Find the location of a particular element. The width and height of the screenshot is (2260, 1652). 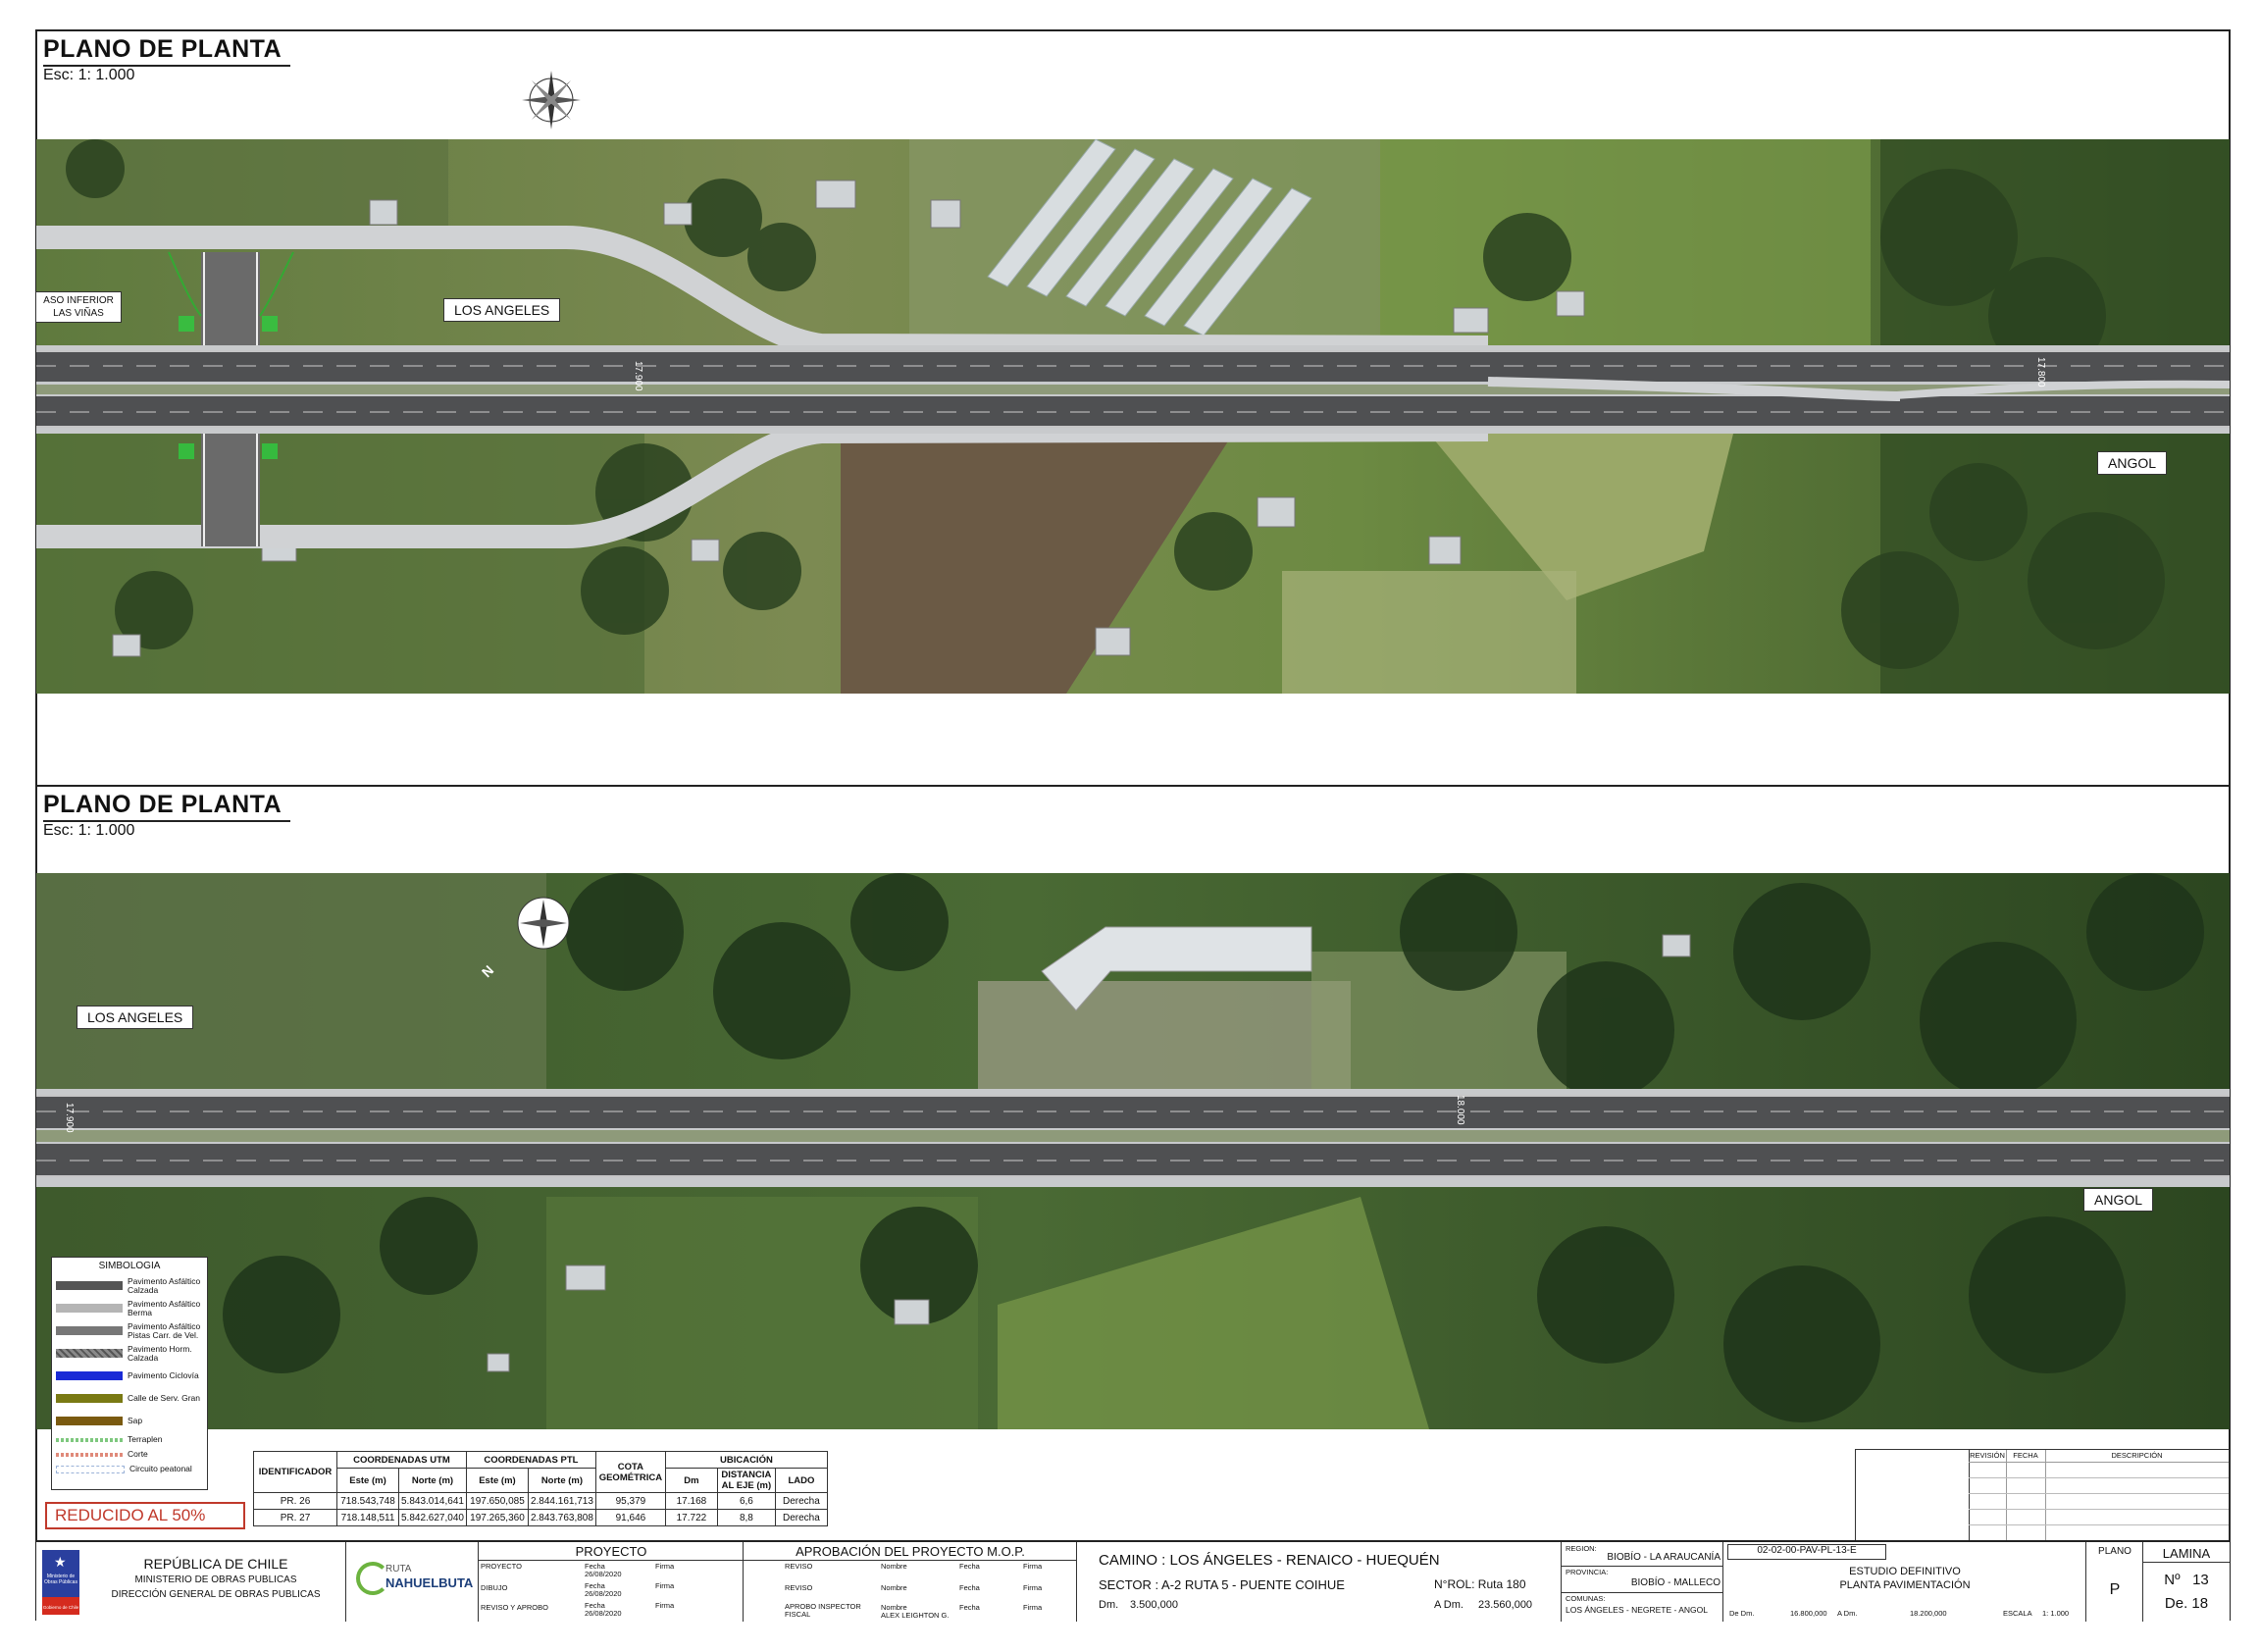

cell: 197.650,085 is located at coordinates (497, 1501).